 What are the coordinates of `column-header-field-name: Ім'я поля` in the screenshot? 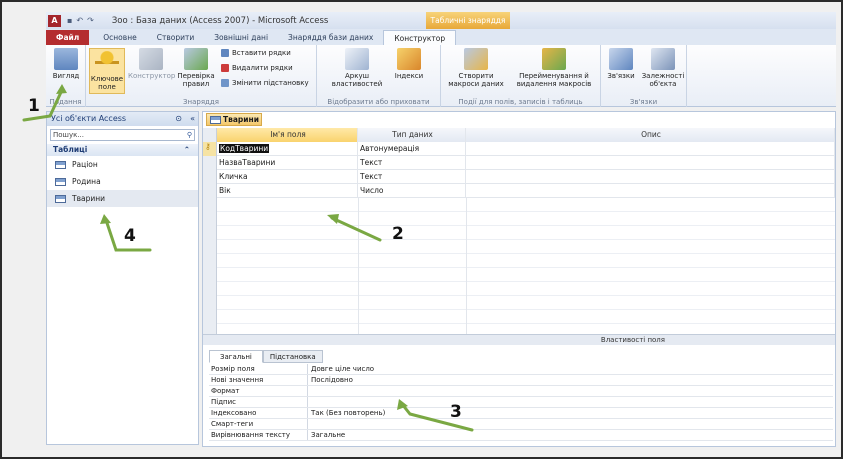 It's located at (287, 135).